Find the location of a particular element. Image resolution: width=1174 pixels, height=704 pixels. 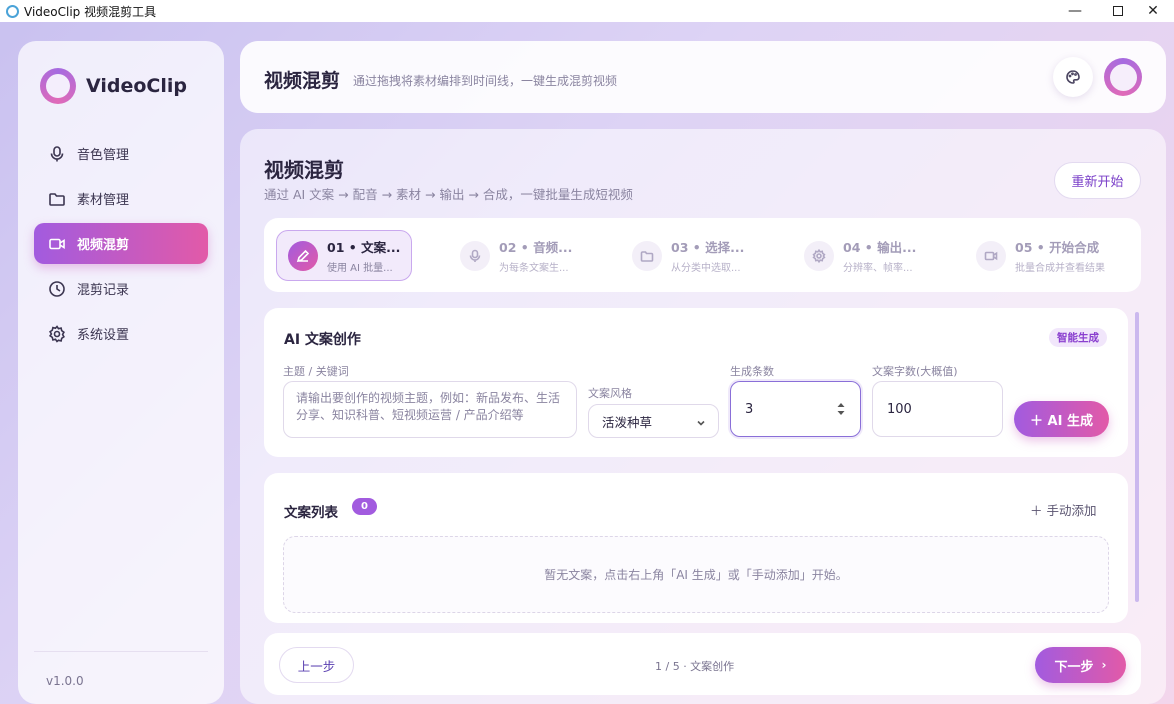

maximize-icon is located at coordinates (1118, 11).